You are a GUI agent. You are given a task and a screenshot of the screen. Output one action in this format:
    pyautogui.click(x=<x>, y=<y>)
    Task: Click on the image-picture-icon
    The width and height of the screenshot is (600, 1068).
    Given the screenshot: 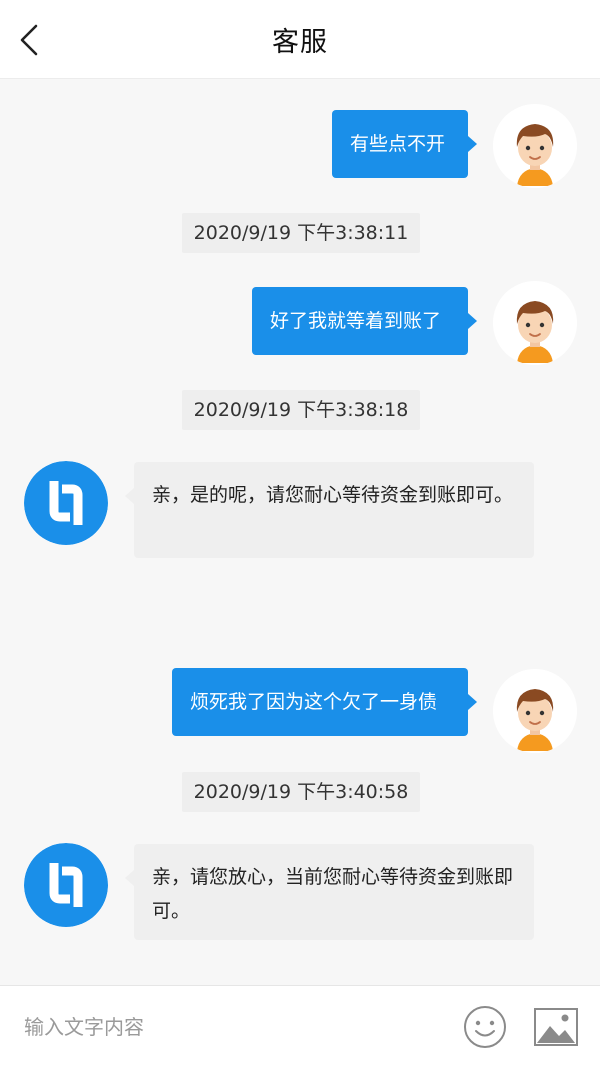 What is the action you would take?
    pyautogui.click(x=556, y=1027)
    